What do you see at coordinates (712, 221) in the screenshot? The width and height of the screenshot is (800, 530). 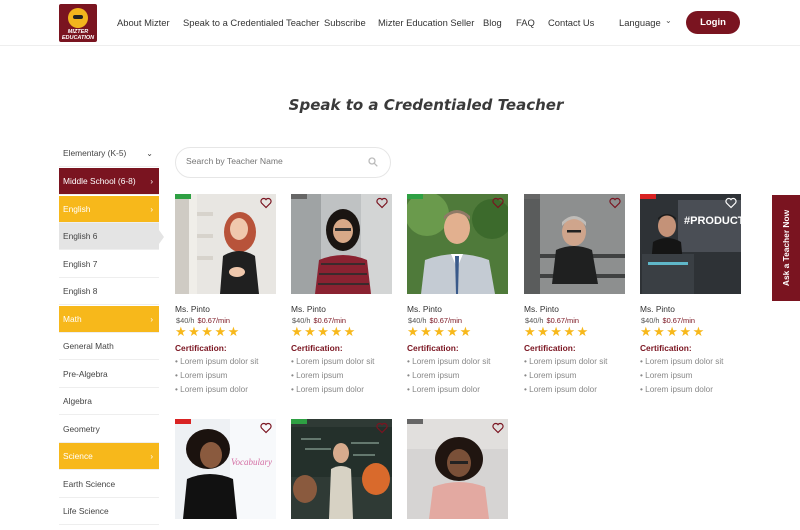 I see `screen-text: #PRODUCTC` at bounding box center [712, 221].